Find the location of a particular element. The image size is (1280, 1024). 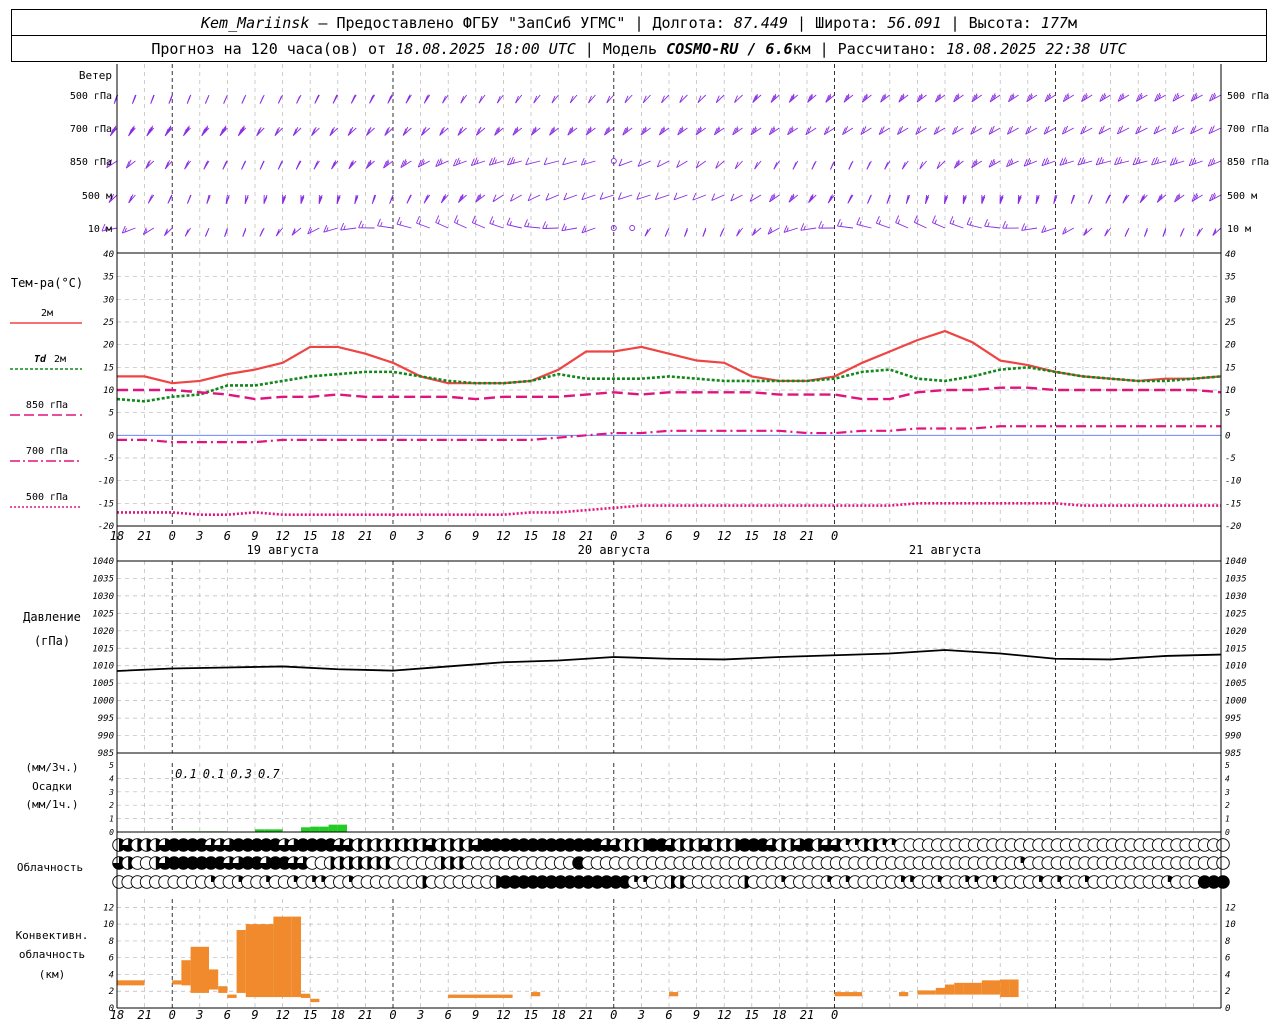

temp-ytick-left: 20 is located at coordinates (108, 346).